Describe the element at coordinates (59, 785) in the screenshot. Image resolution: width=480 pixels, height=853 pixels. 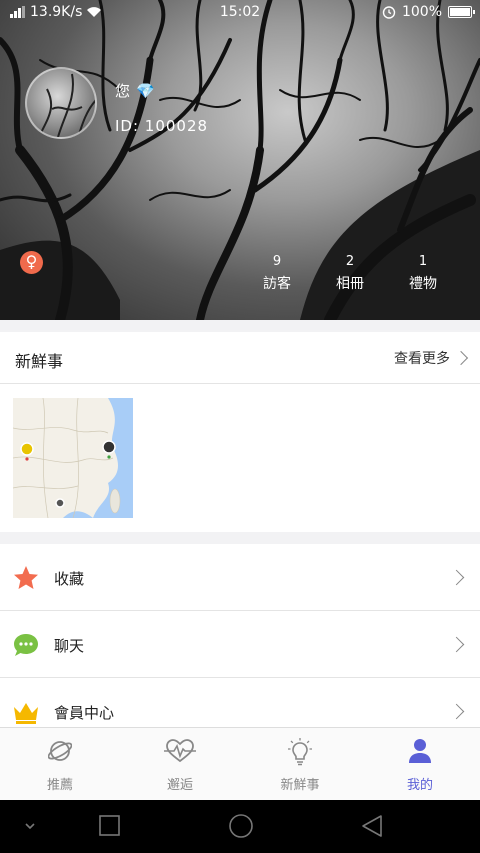
I see `tab-label: 推薦` at that location.